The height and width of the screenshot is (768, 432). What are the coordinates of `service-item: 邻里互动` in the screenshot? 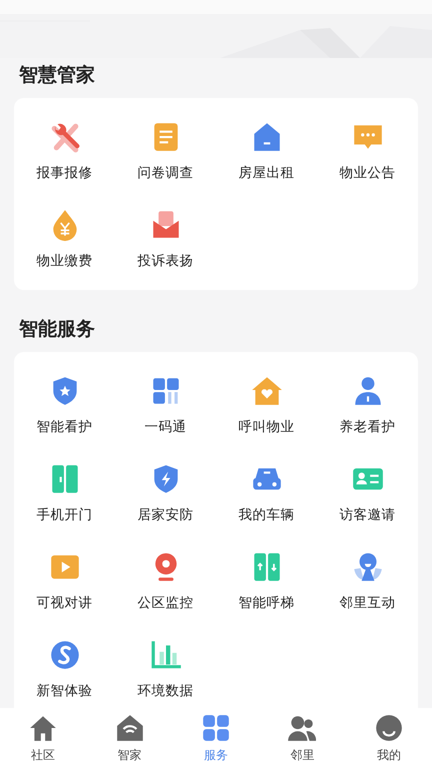 It's located at (367, 584).